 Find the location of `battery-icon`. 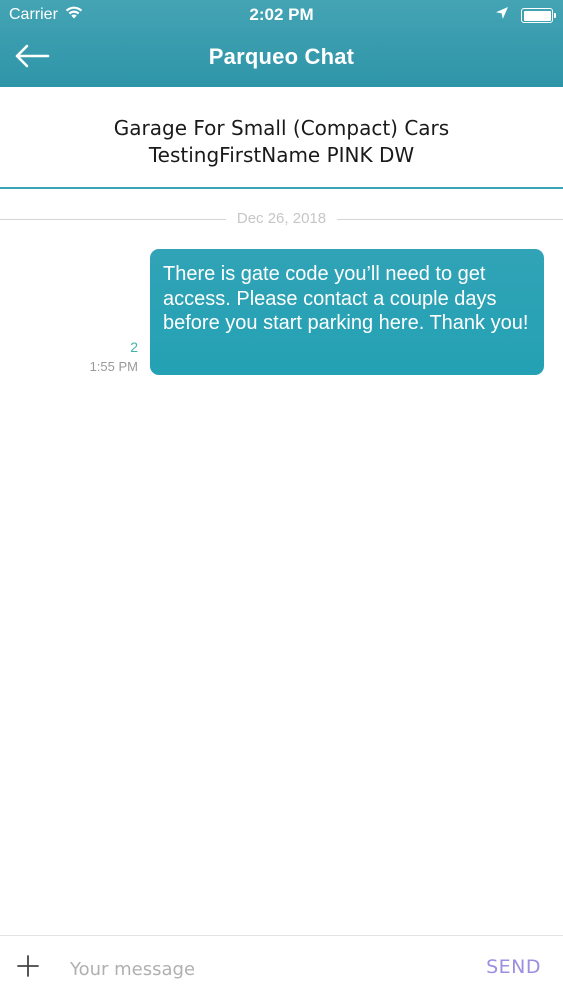

battery-icon is located at coordinates (538, 15).